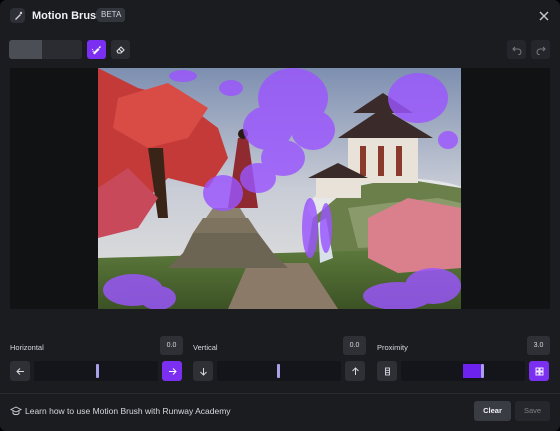 This screenshot has height=431, width=560. What do you see at coordinates (538, 345) in the screenshot?
I see `proximity-value: 3.0` at bounding box center [538, 345].